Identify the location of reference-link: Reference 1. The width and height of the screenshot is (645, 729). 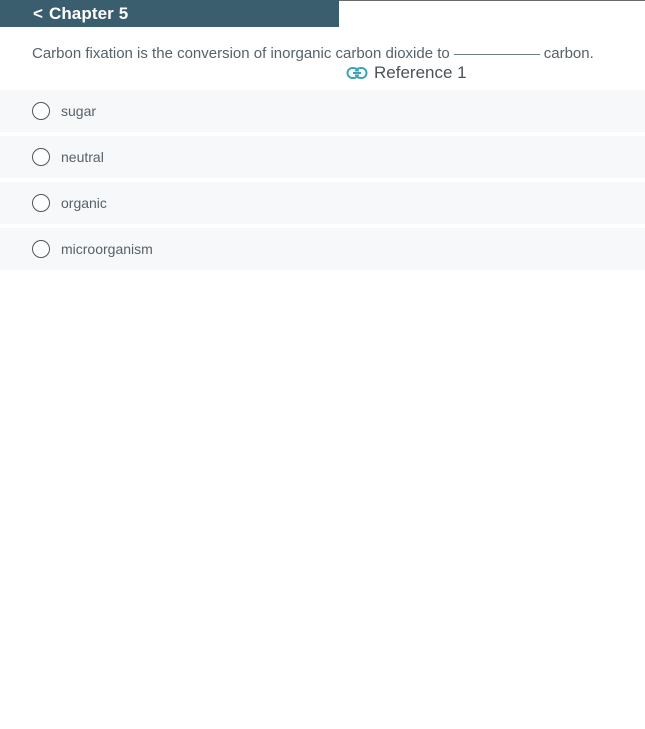
(406, 73).